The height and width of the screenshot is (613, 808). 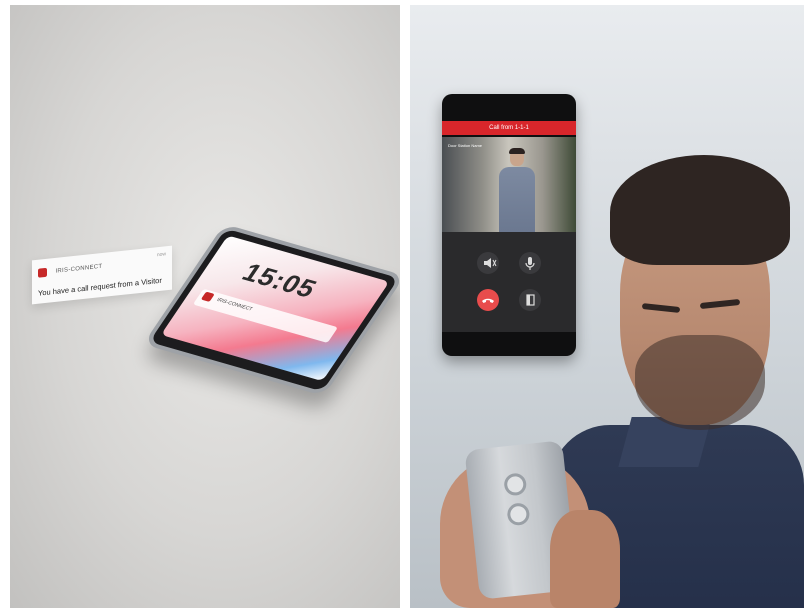 I want to click on video-overlay-text: Door Station Name, so click(x=465, y=145).